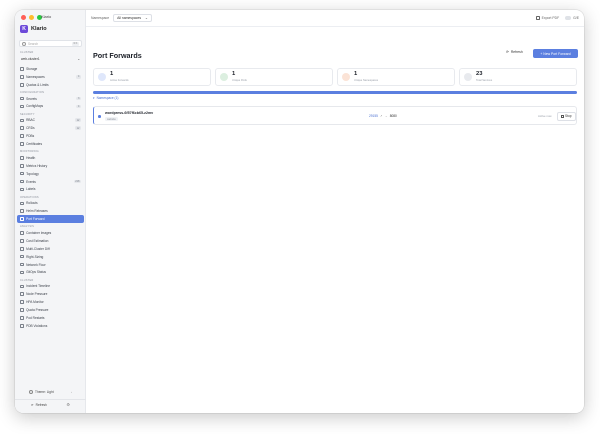  Describe the element at coordinates (50, 144) in the screenshot. I see `sidebar-item-certificates: Certificates` at that location.